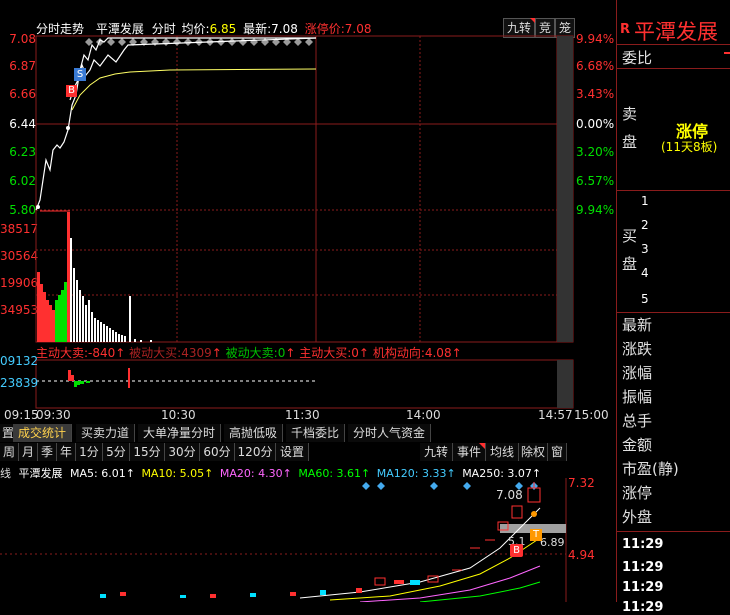 This screenshot has height=615, width=730. Describe the element at coordinates (21, 415) in the screenshot. I see `time-label: 09:15` at that location.